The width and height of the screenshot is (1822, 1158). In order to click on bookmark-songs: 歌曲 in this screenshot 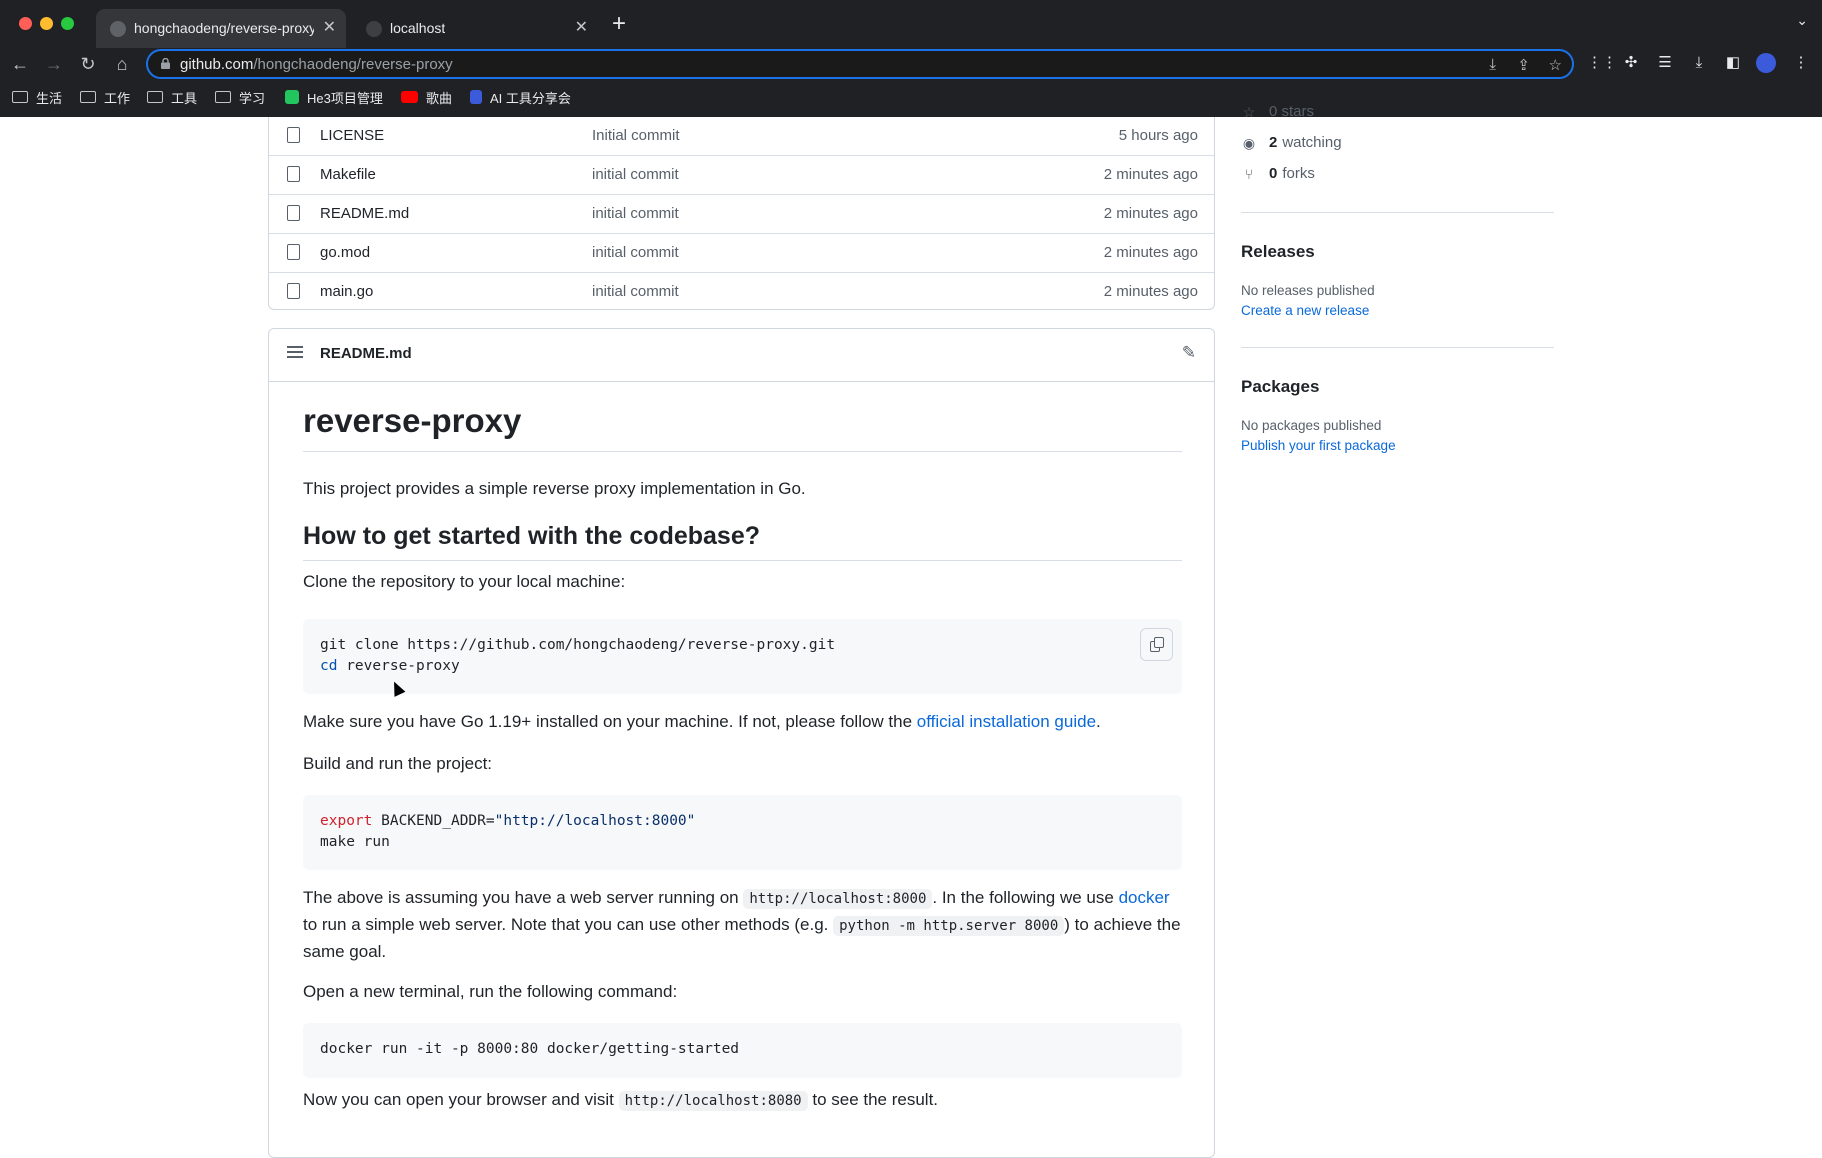, I will do `click(426, 97)`.